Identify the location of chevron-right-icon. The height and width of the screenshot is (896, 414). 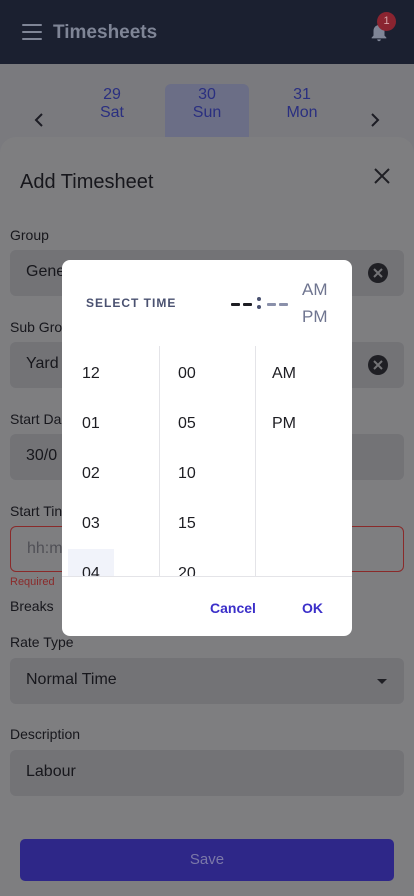
(375, 120).